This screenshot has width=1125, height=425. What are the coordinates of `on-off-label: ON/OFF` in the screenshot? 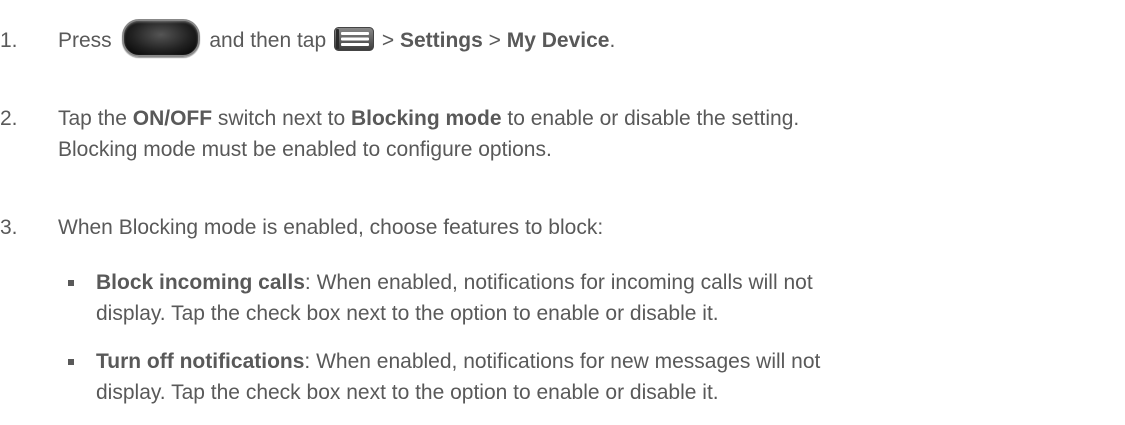 It's located at (172, 118).